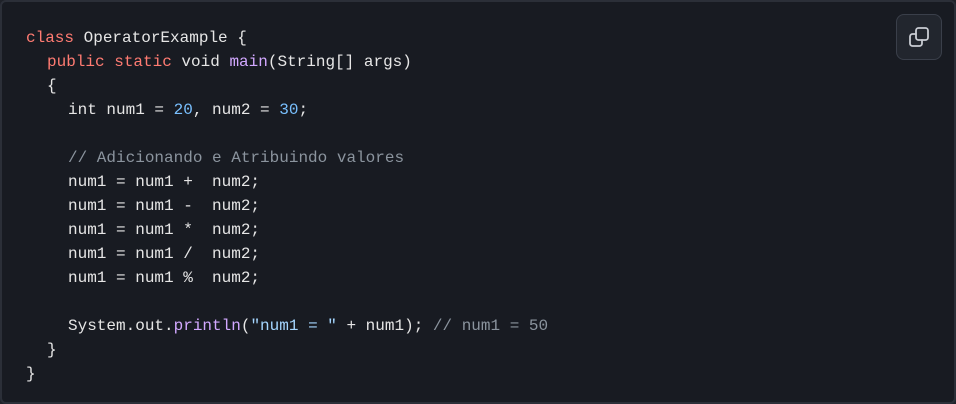 The image size is (956, 404). What do you see at coordinates (143, 62) in the screenshot?
I see `keyword: static` at bounding box center [143, 62].